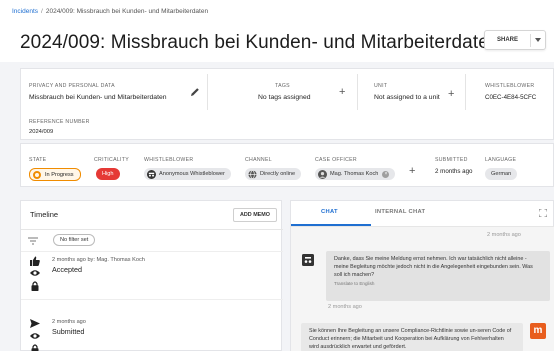  What do you see at coordinates (112, 160) in the screenshot?
I see `criticality-label: CRITICALITY` at bounding box center [112, 160].